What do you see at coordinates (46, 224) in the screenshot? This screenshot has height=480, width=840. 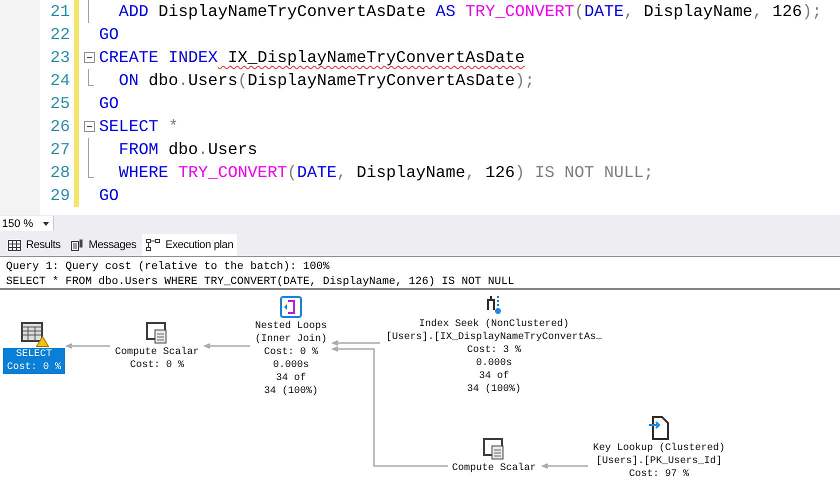 I see `caret-icon` at bounding box center [46, 224].